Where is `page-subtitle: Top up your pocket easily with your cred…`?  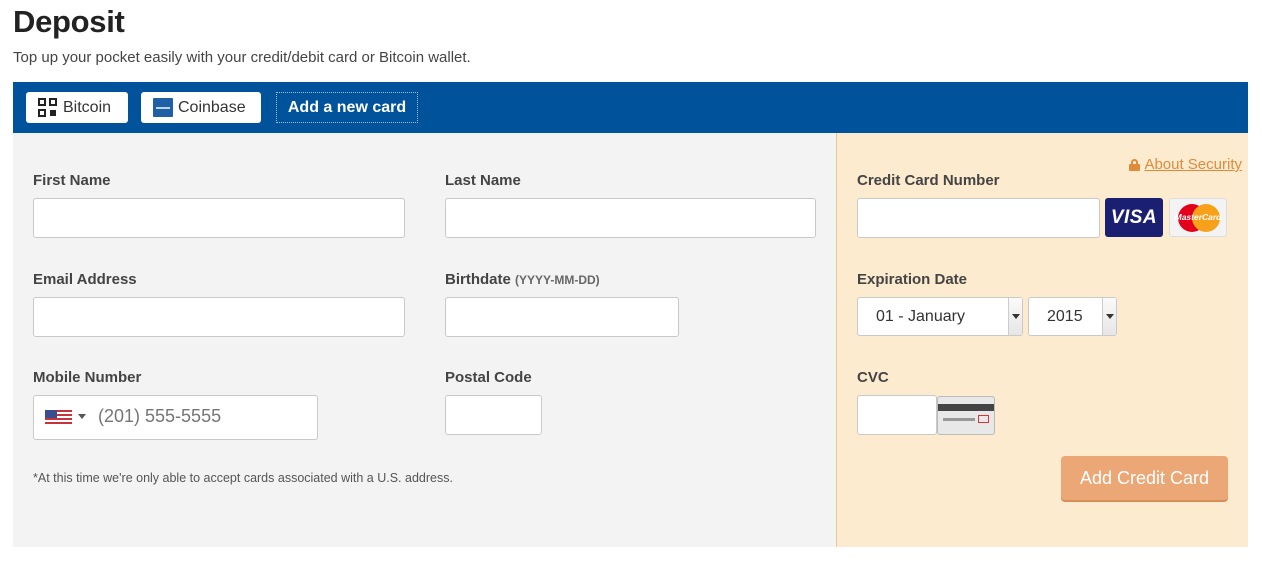 page-subtitle: Top up your pocket easily with your cred… is located at coordinates (242, 57).